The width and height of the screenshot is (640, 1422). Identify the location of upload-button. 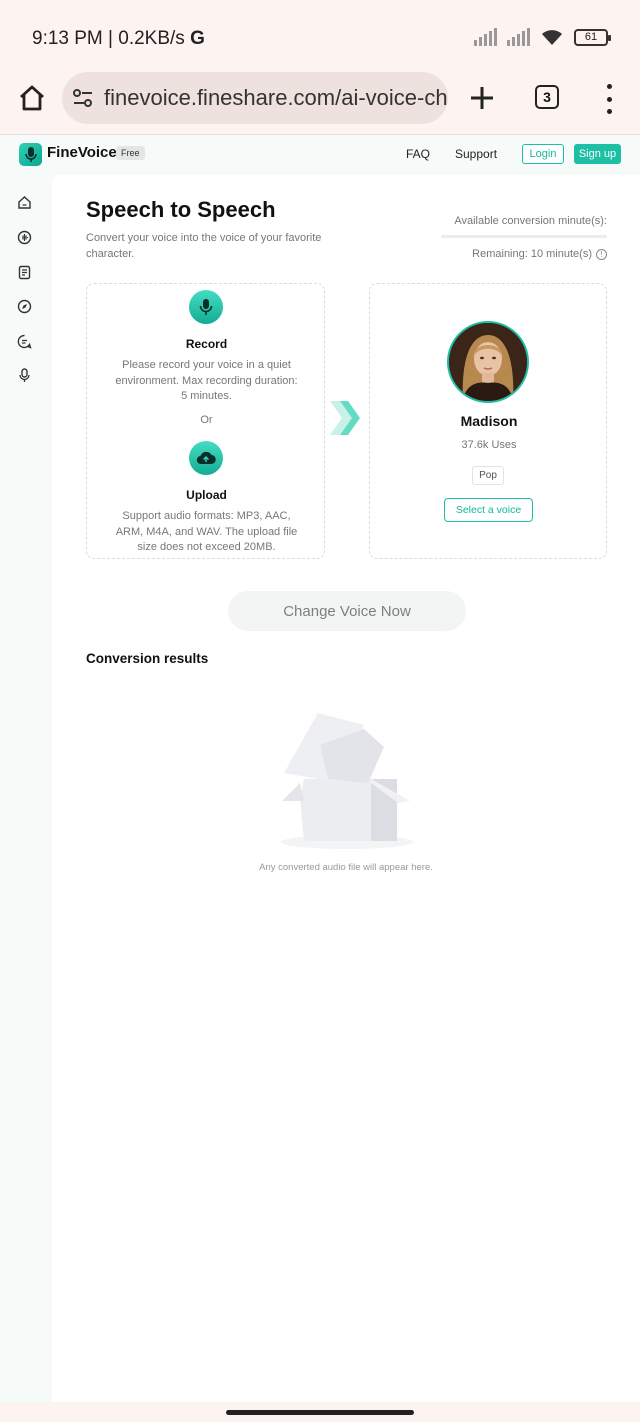
(206, 458).